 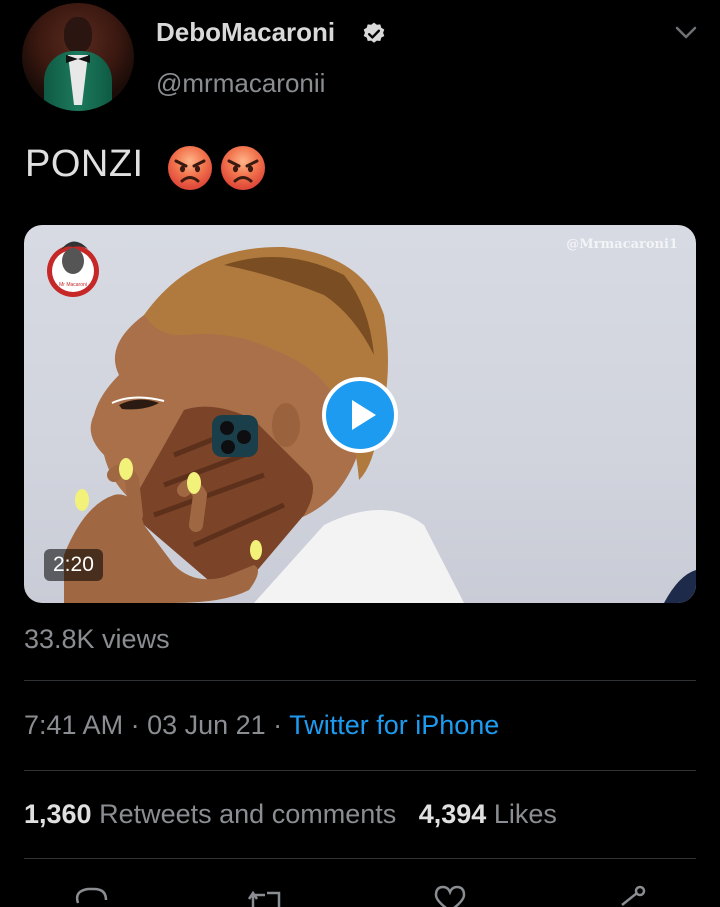 I want to click on author-handle: @mrmacaronii, so click(x=240, y=83).